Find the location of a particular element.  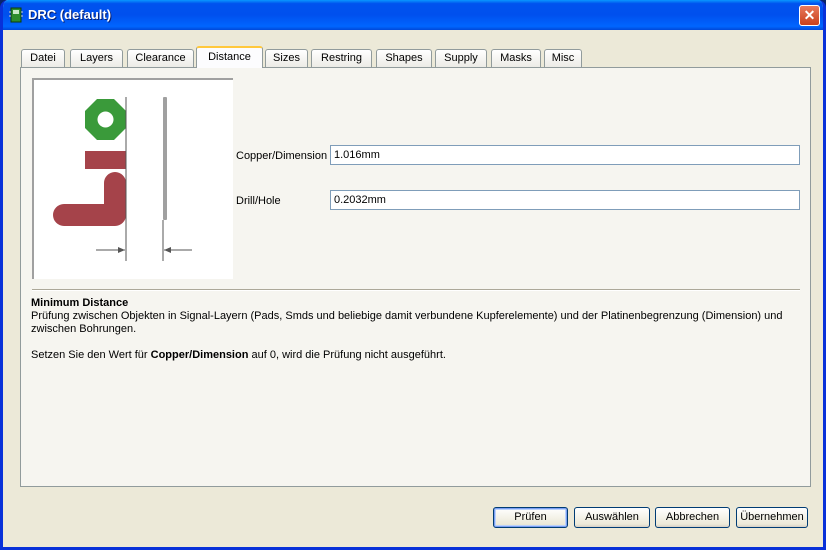

drill-hole-label: Drill/Hole is located at coordinates (258, 201).